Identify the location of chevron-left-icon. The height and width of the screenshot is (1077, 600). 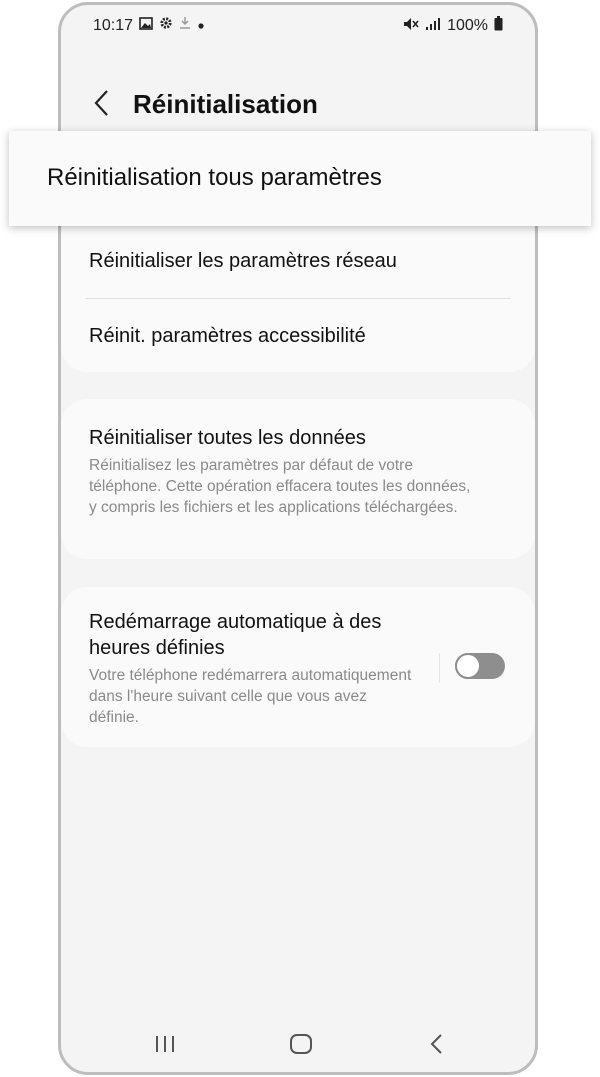
(101, 103).